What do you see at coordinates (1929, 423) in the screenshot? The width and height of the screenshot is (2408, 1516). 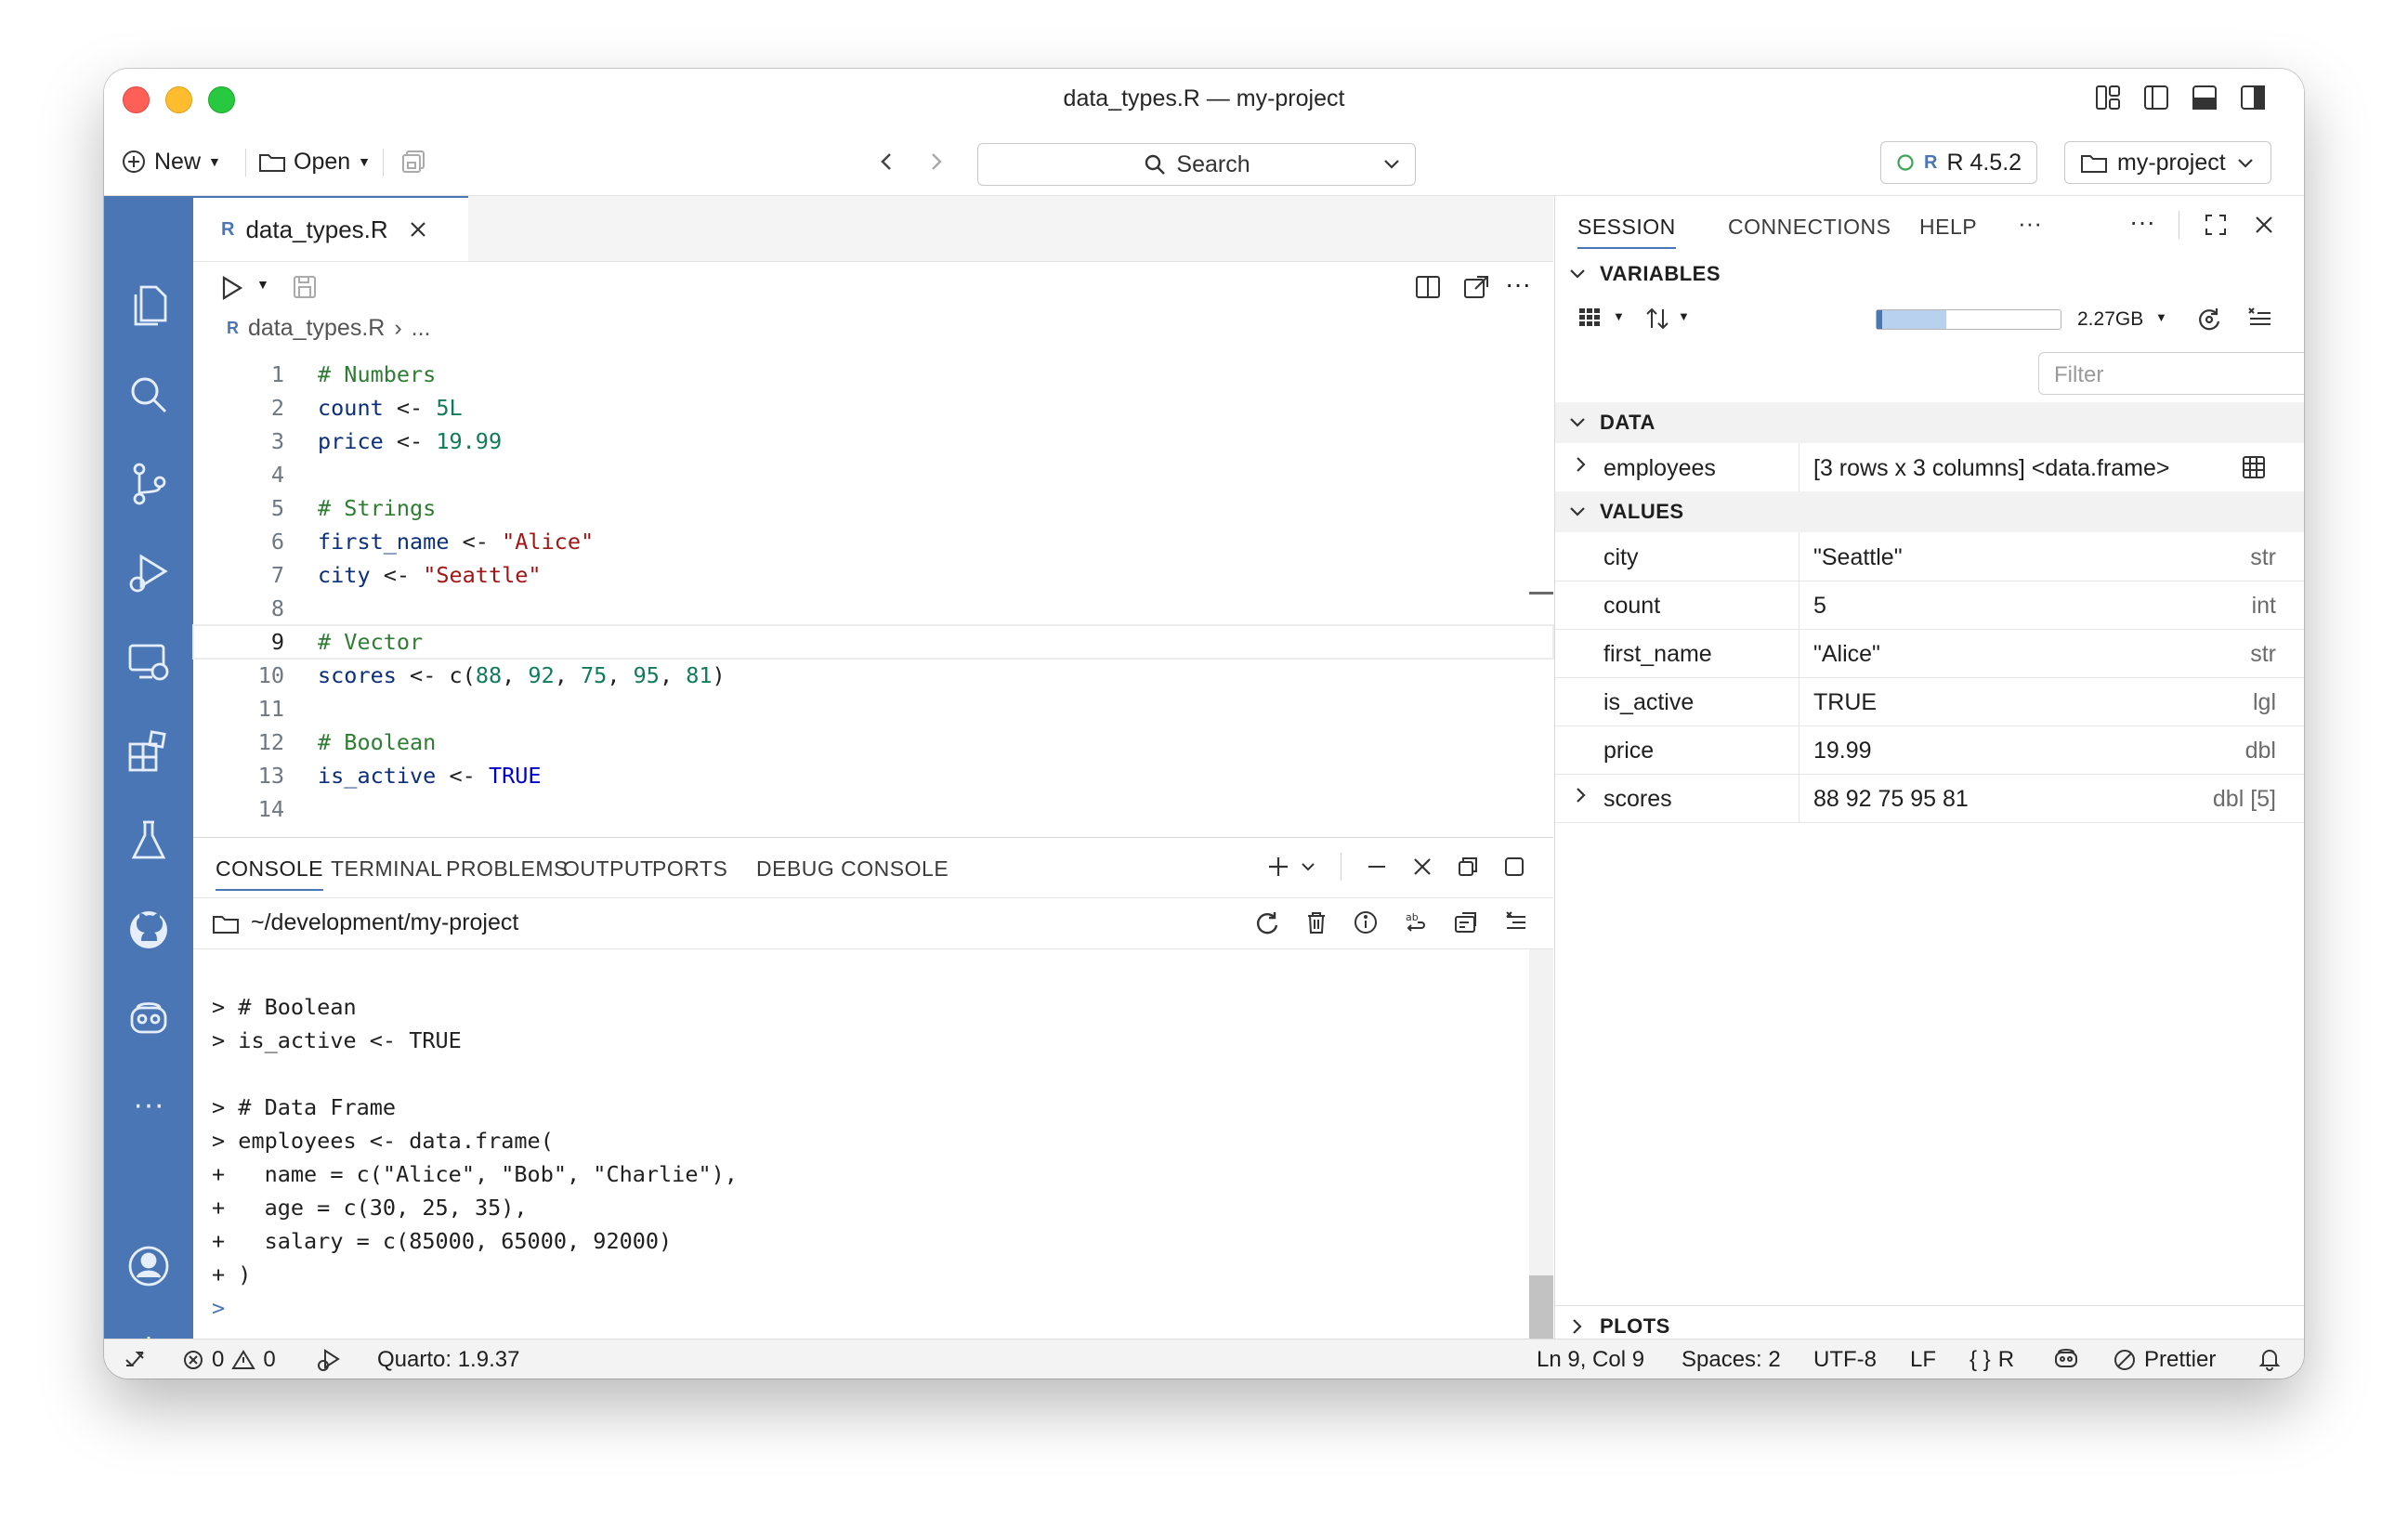 I see `data-section-header: DATA` at bounding box center [1929, 423].